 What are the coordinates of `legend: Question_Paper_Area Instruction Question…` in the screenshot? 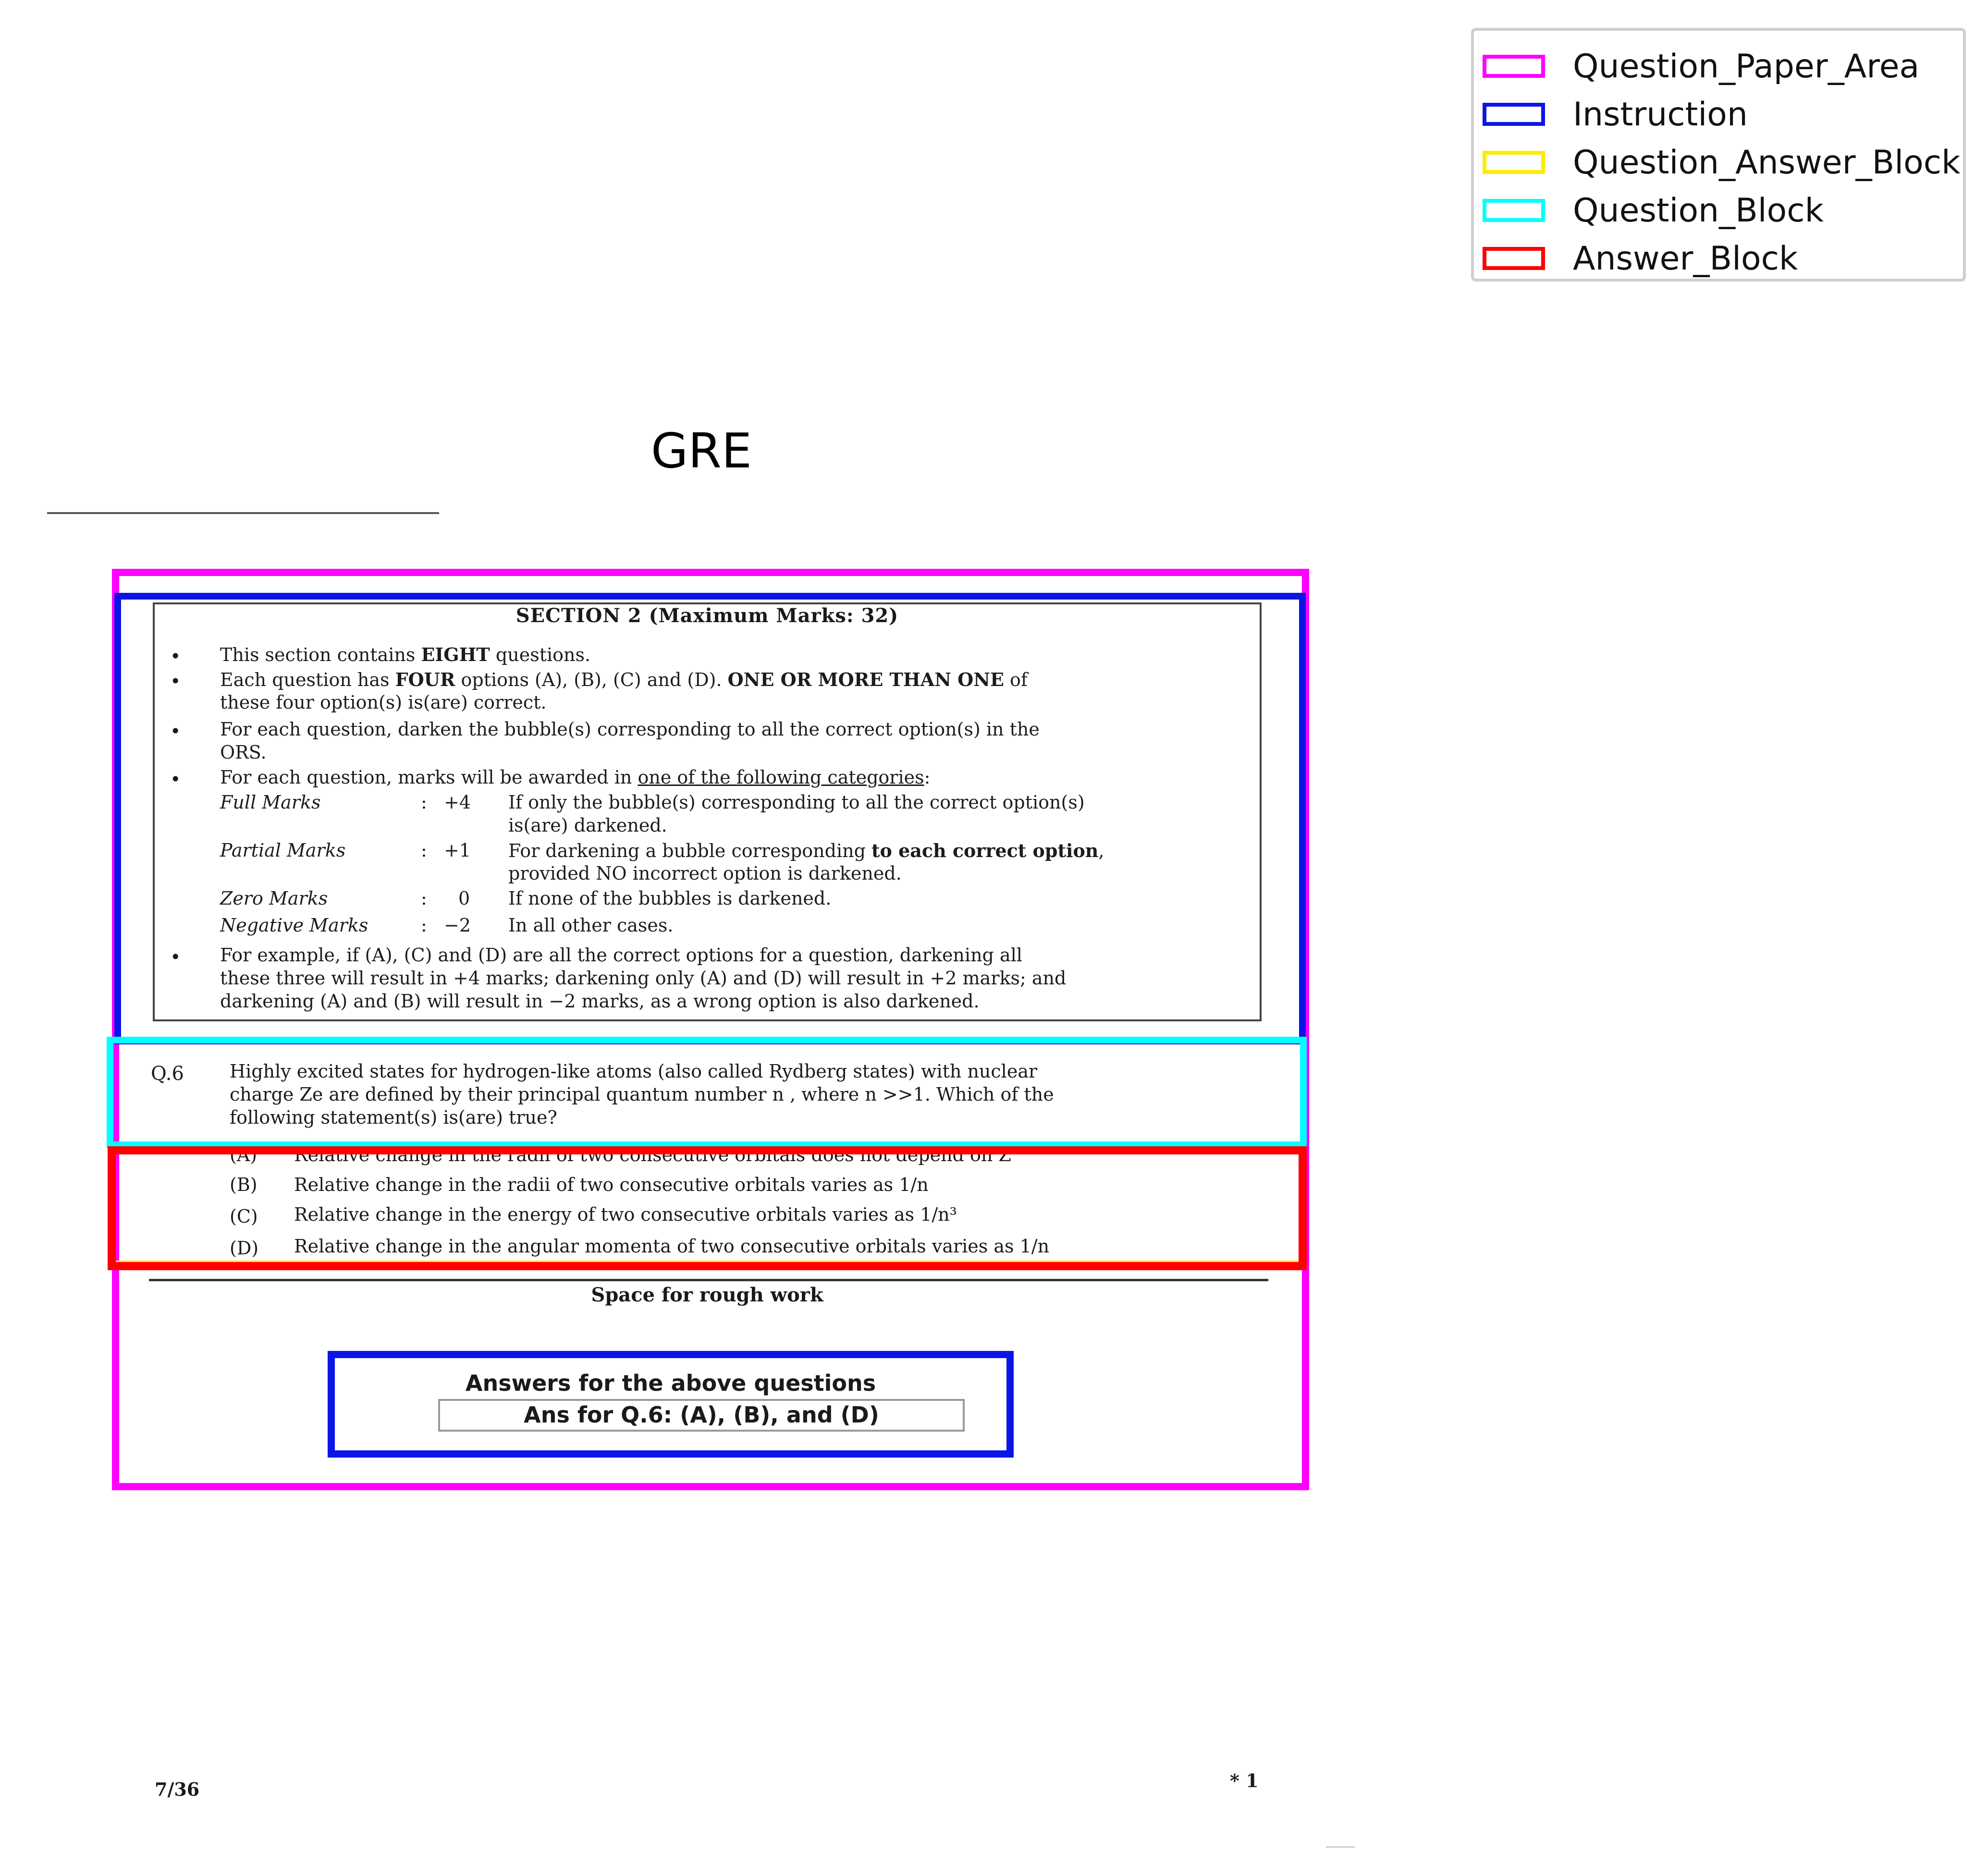 It's located at (1718, 155).